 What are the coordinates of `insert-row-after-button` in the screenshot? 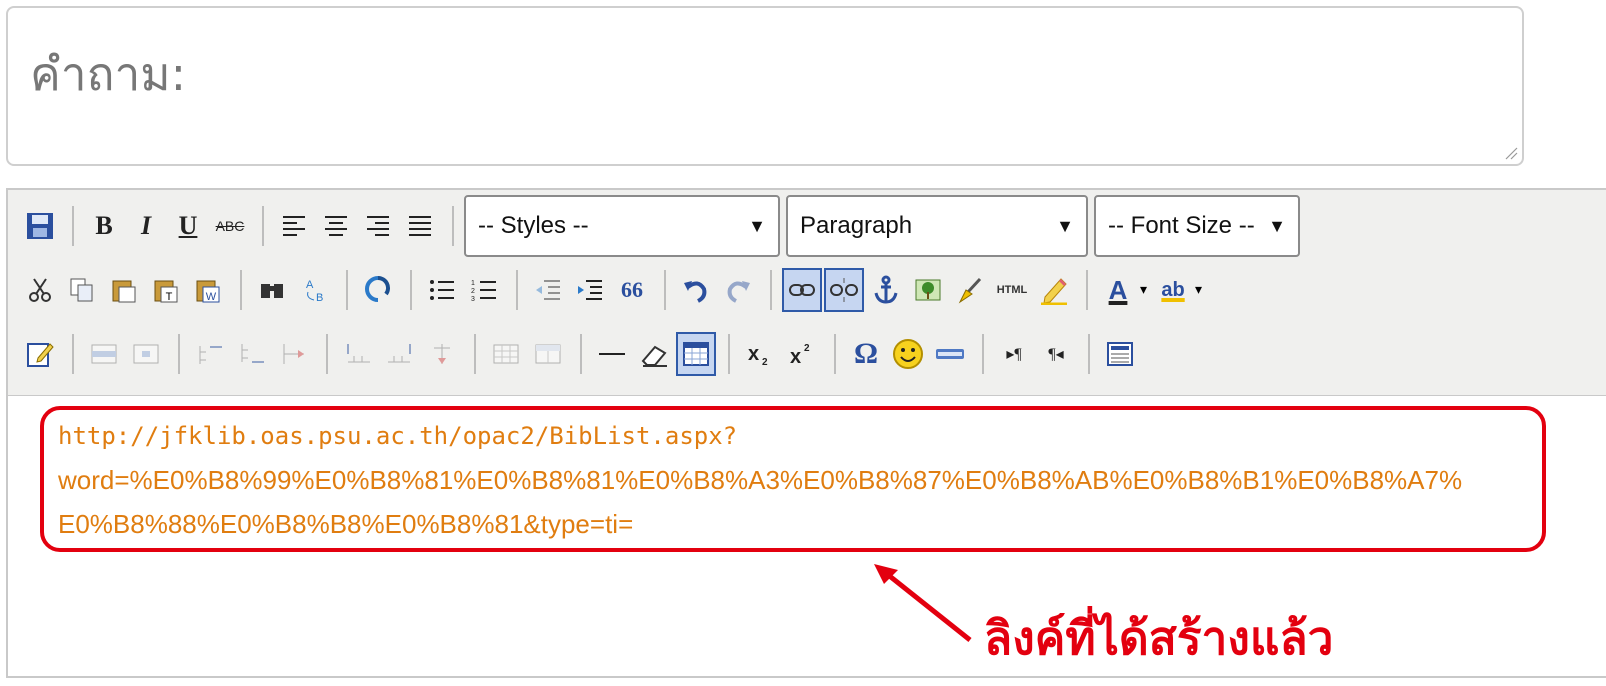 It's located at (252, 354).